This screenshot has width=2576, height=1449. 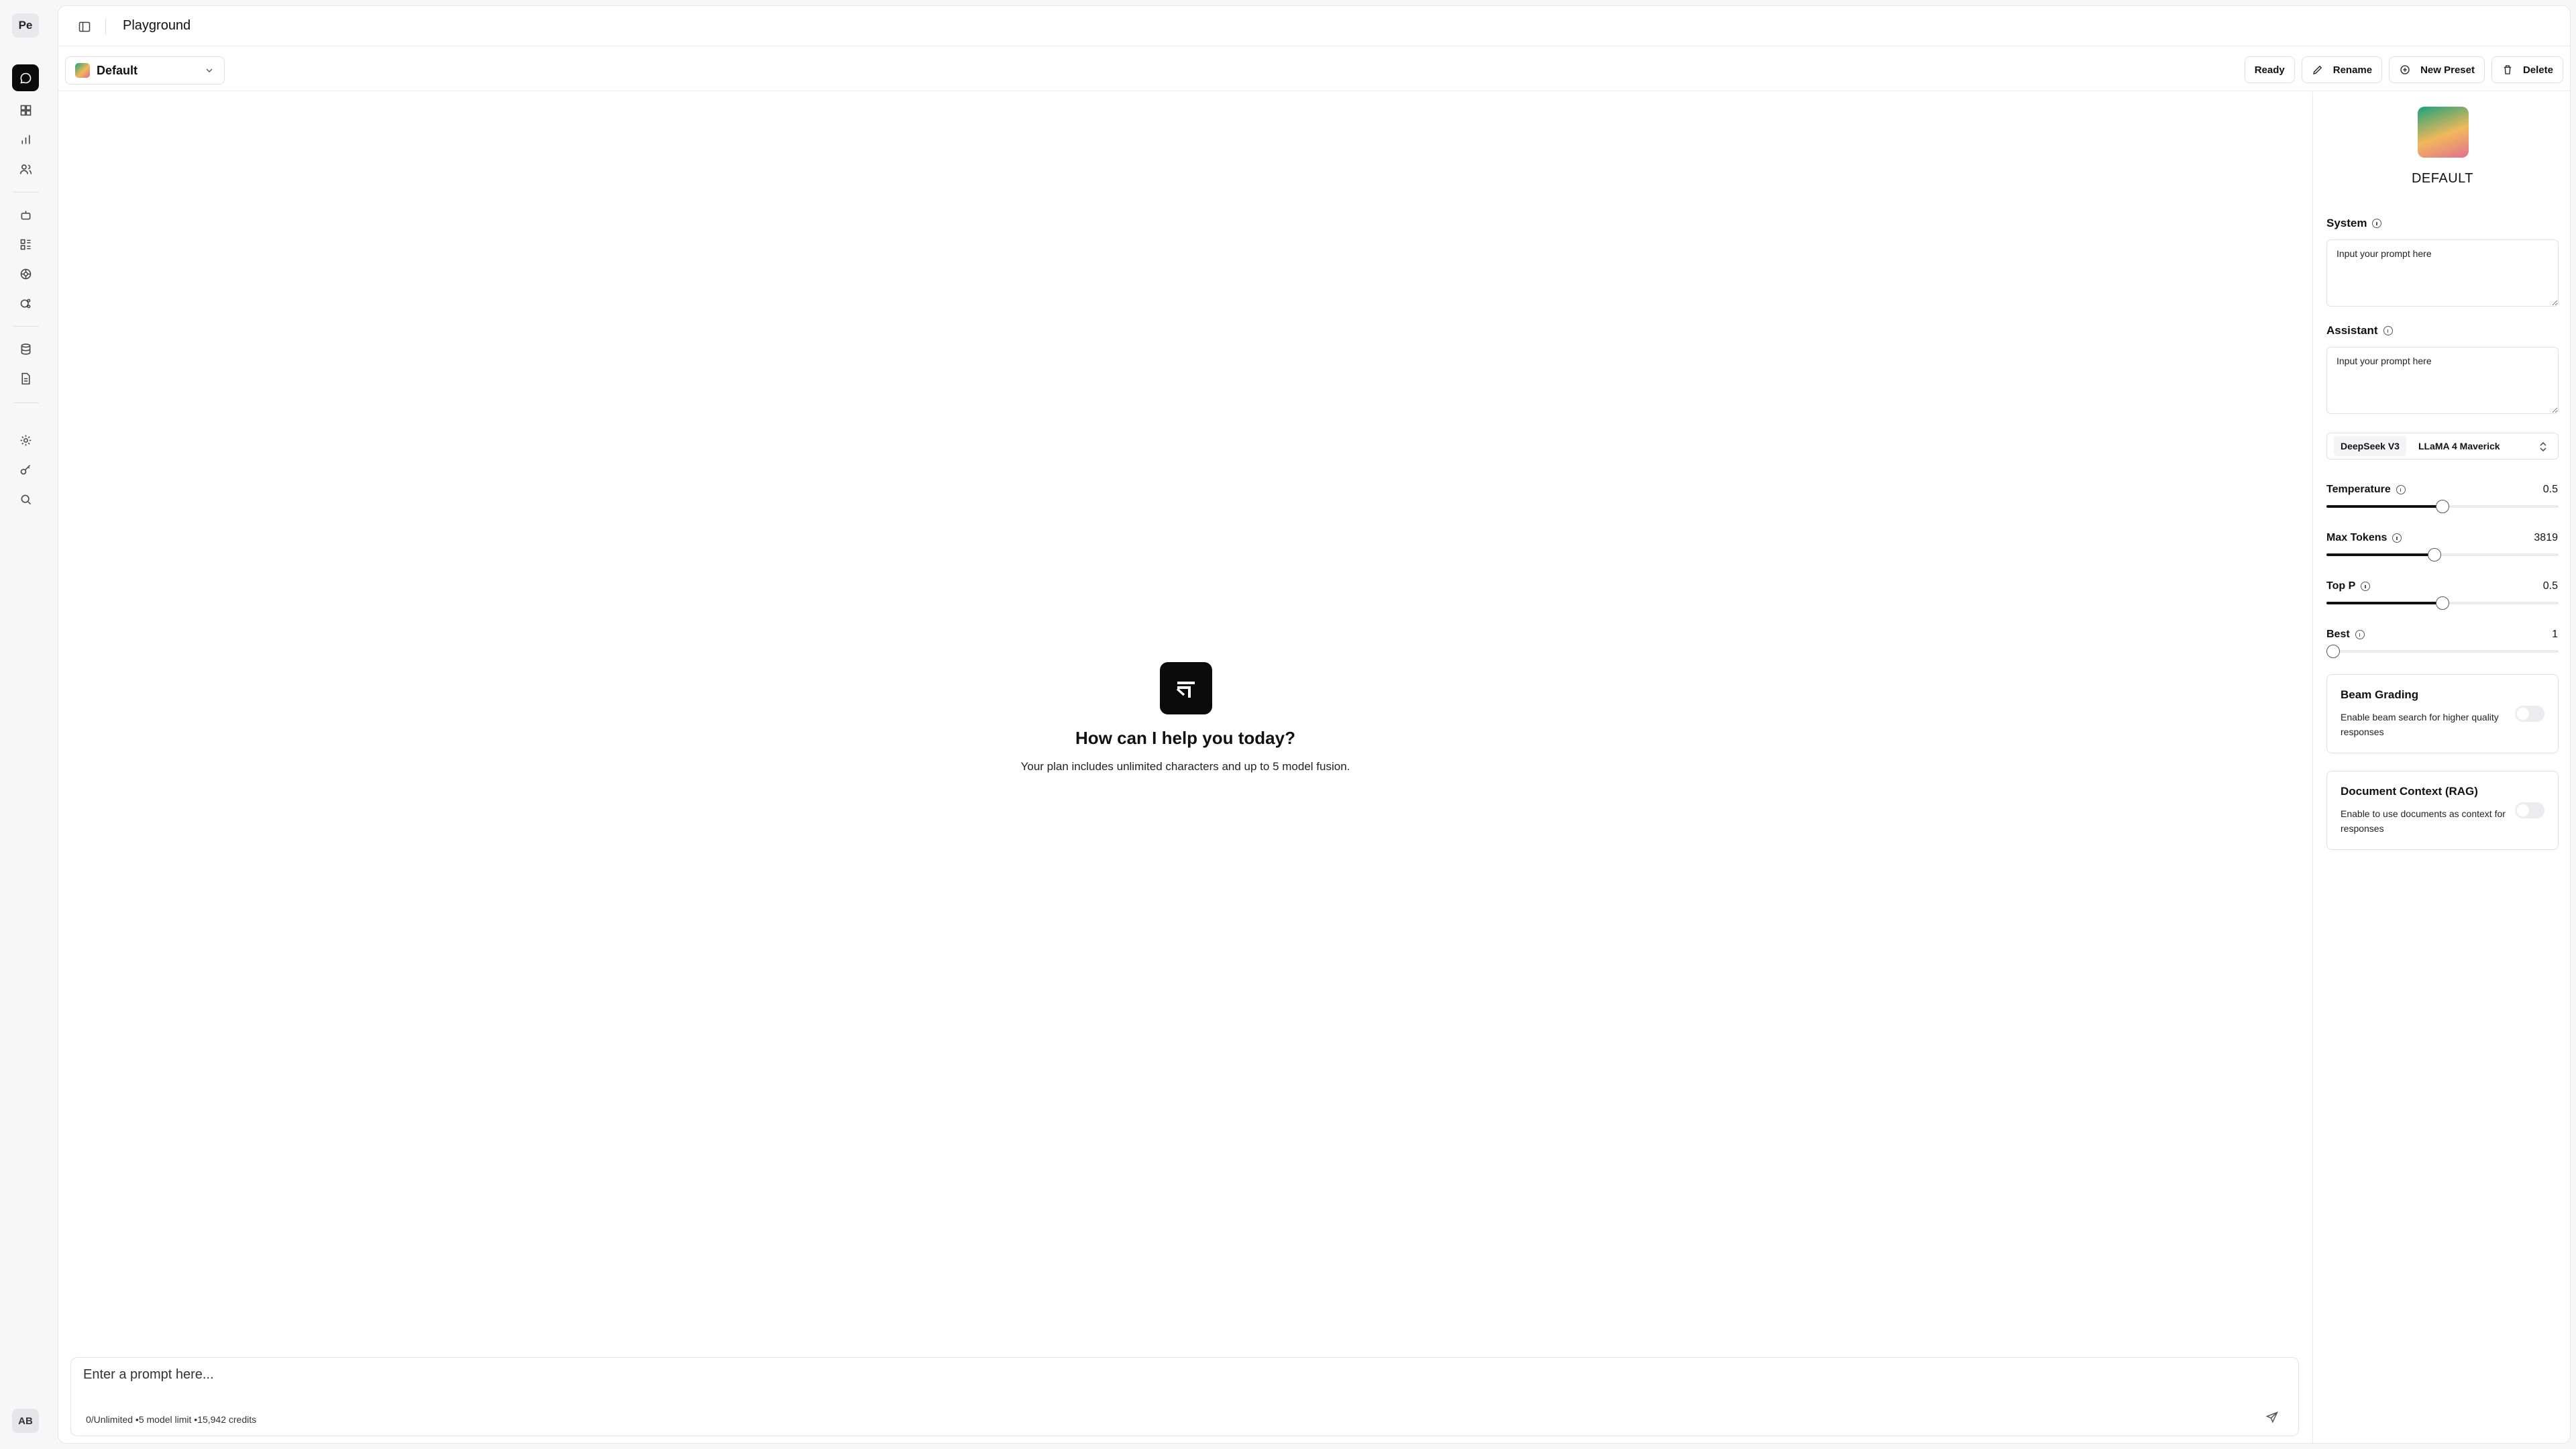 I want to click on header-divider, so click(x=105, y=26).